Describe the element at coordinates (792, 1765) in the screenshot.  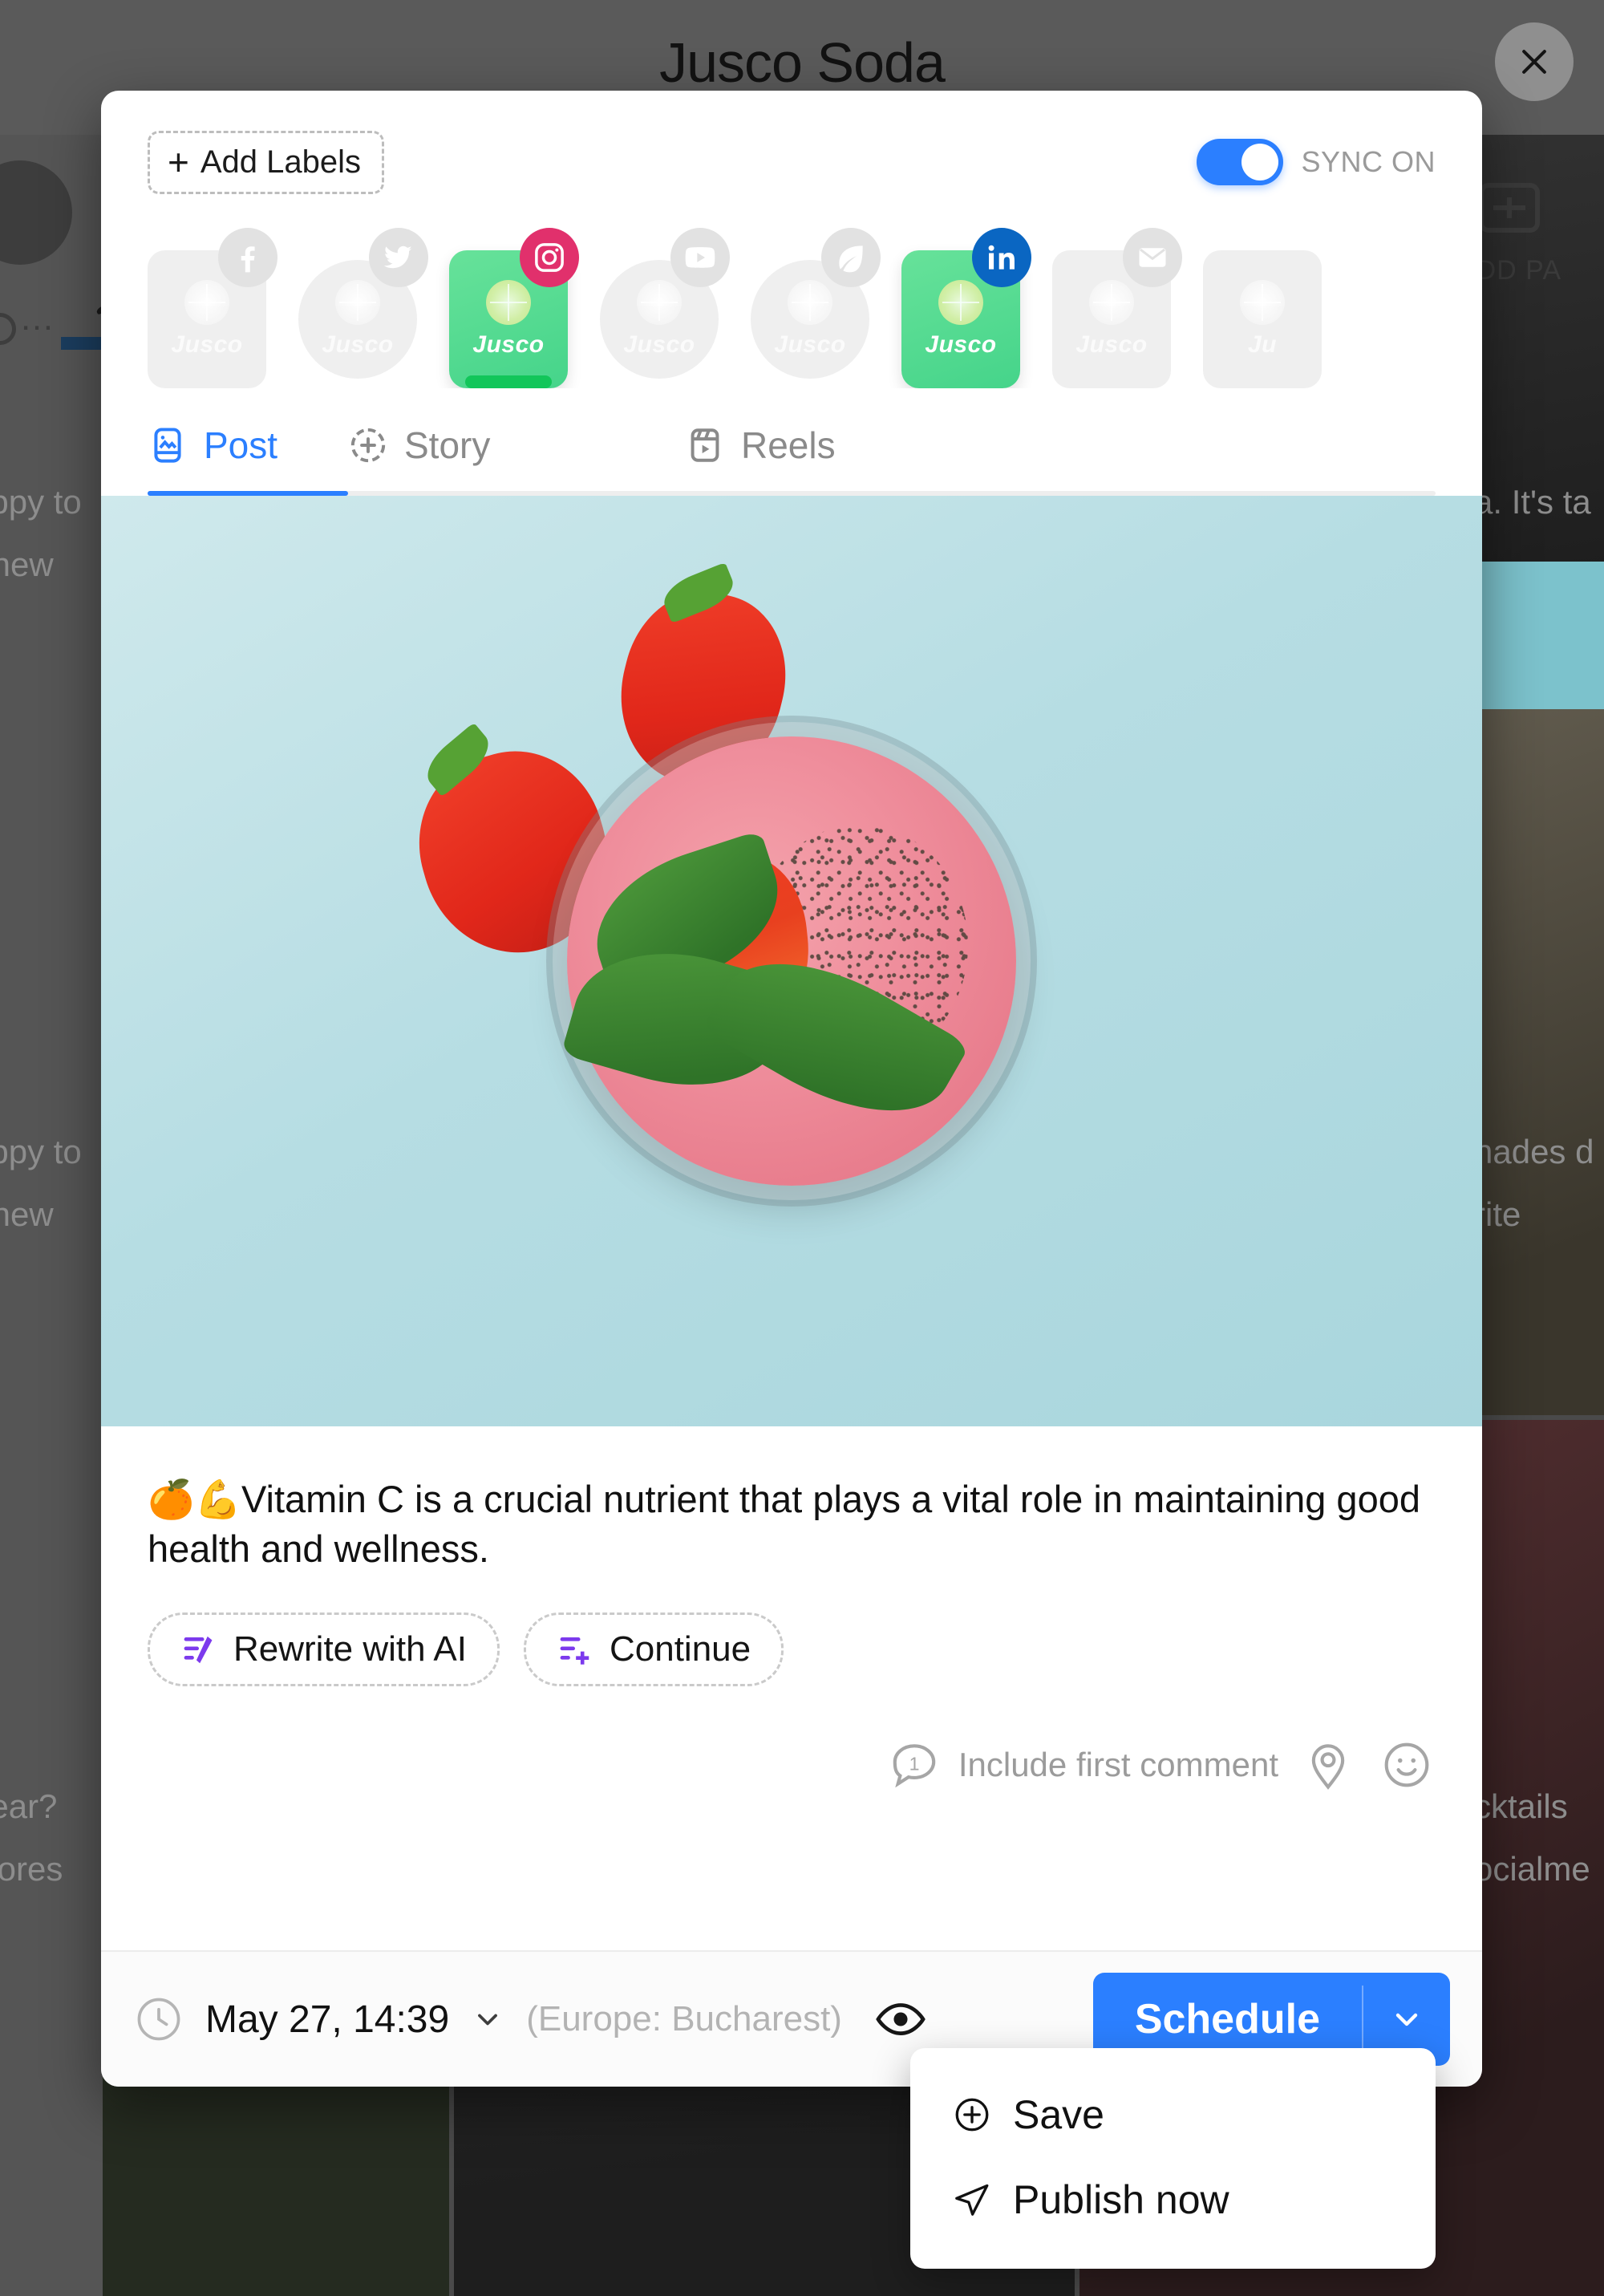
I see `caption-meta-row: 1 Include first comment` at that location.